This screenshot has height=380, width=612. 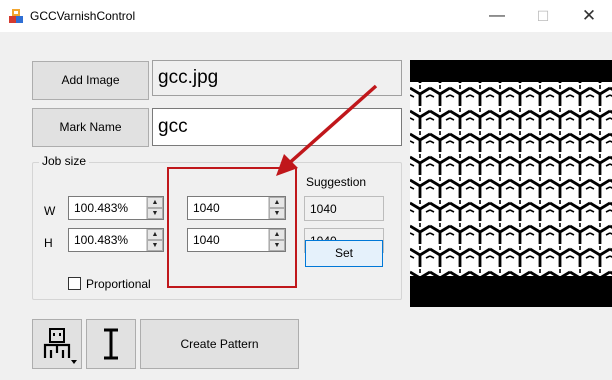 I want to click on width-percent-input: 100.483% ▲ ▼, so click(x=116, y=208).